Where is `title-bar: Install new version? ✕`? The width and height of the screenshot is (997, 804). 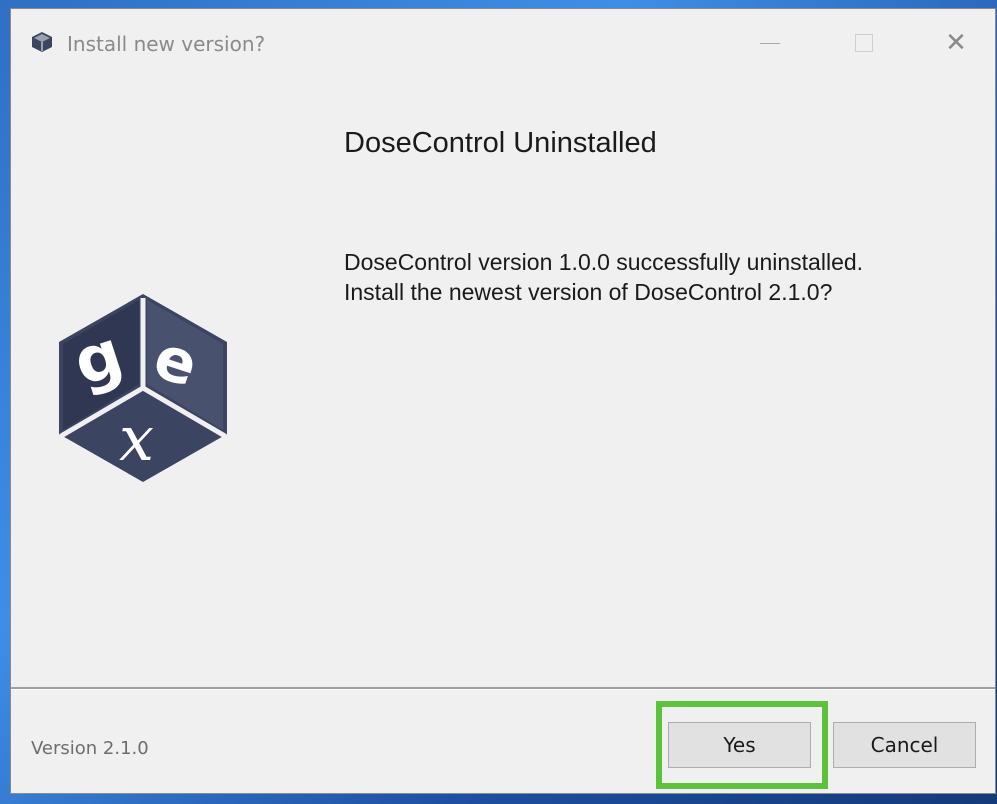 title-bar: Install new version? ✕ is located at coordinates (503, 45).